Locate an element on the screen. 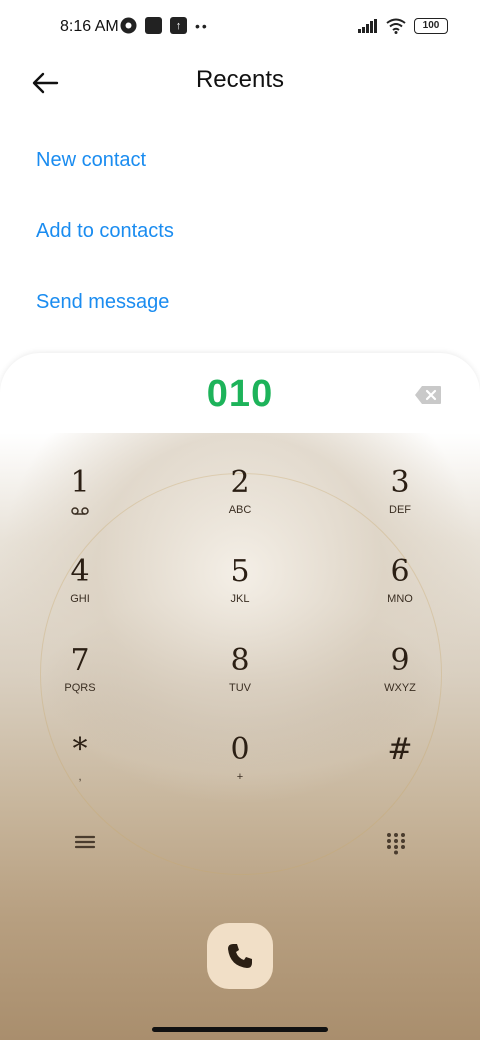 The width and height of the screenshot is (480, 1040). dialed-number: 010 is located at coordinates (240, 394).